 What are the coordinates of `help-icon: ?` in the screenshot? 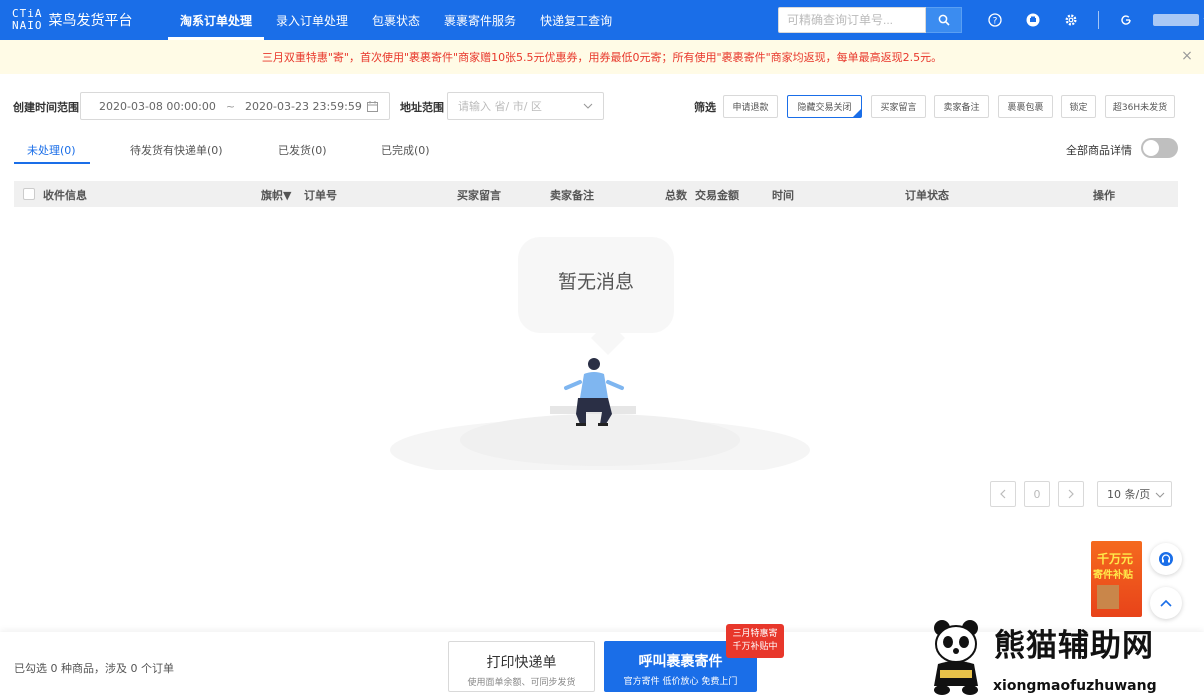 It's located at (995, 20).